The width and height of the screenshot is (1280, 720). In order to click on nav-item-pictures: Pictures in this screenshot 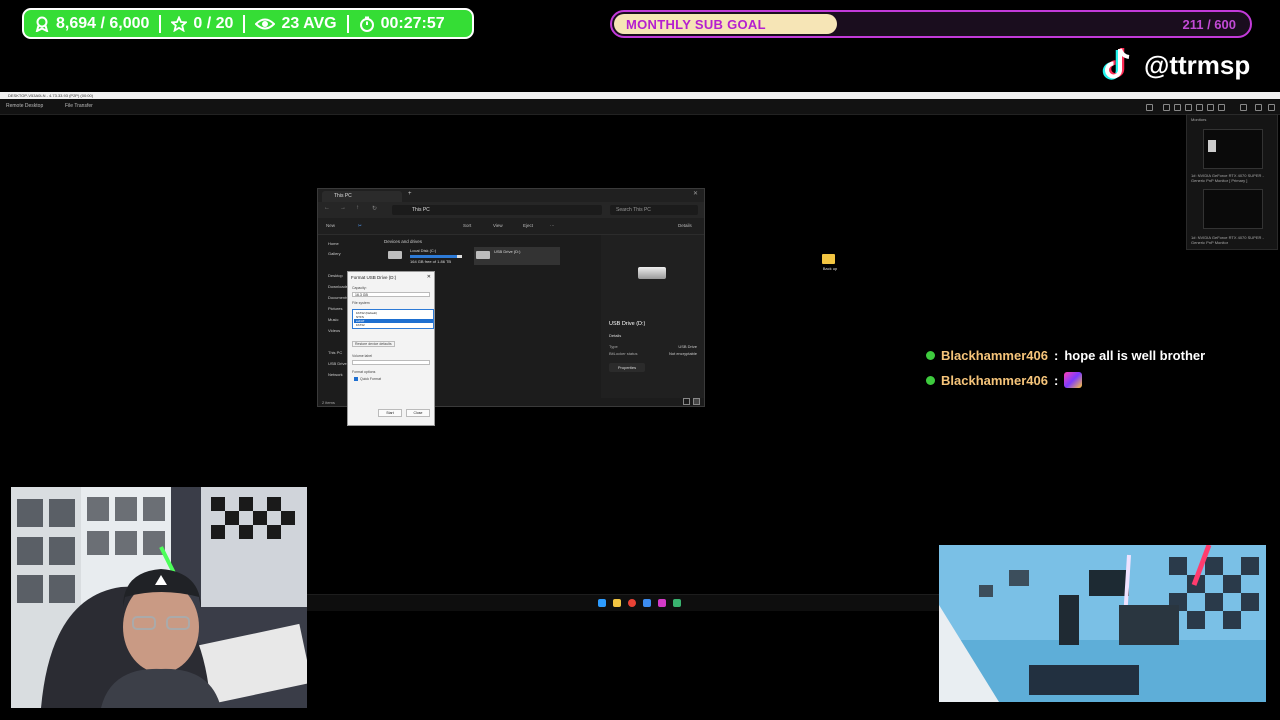, I will do `click(335, 308)`.